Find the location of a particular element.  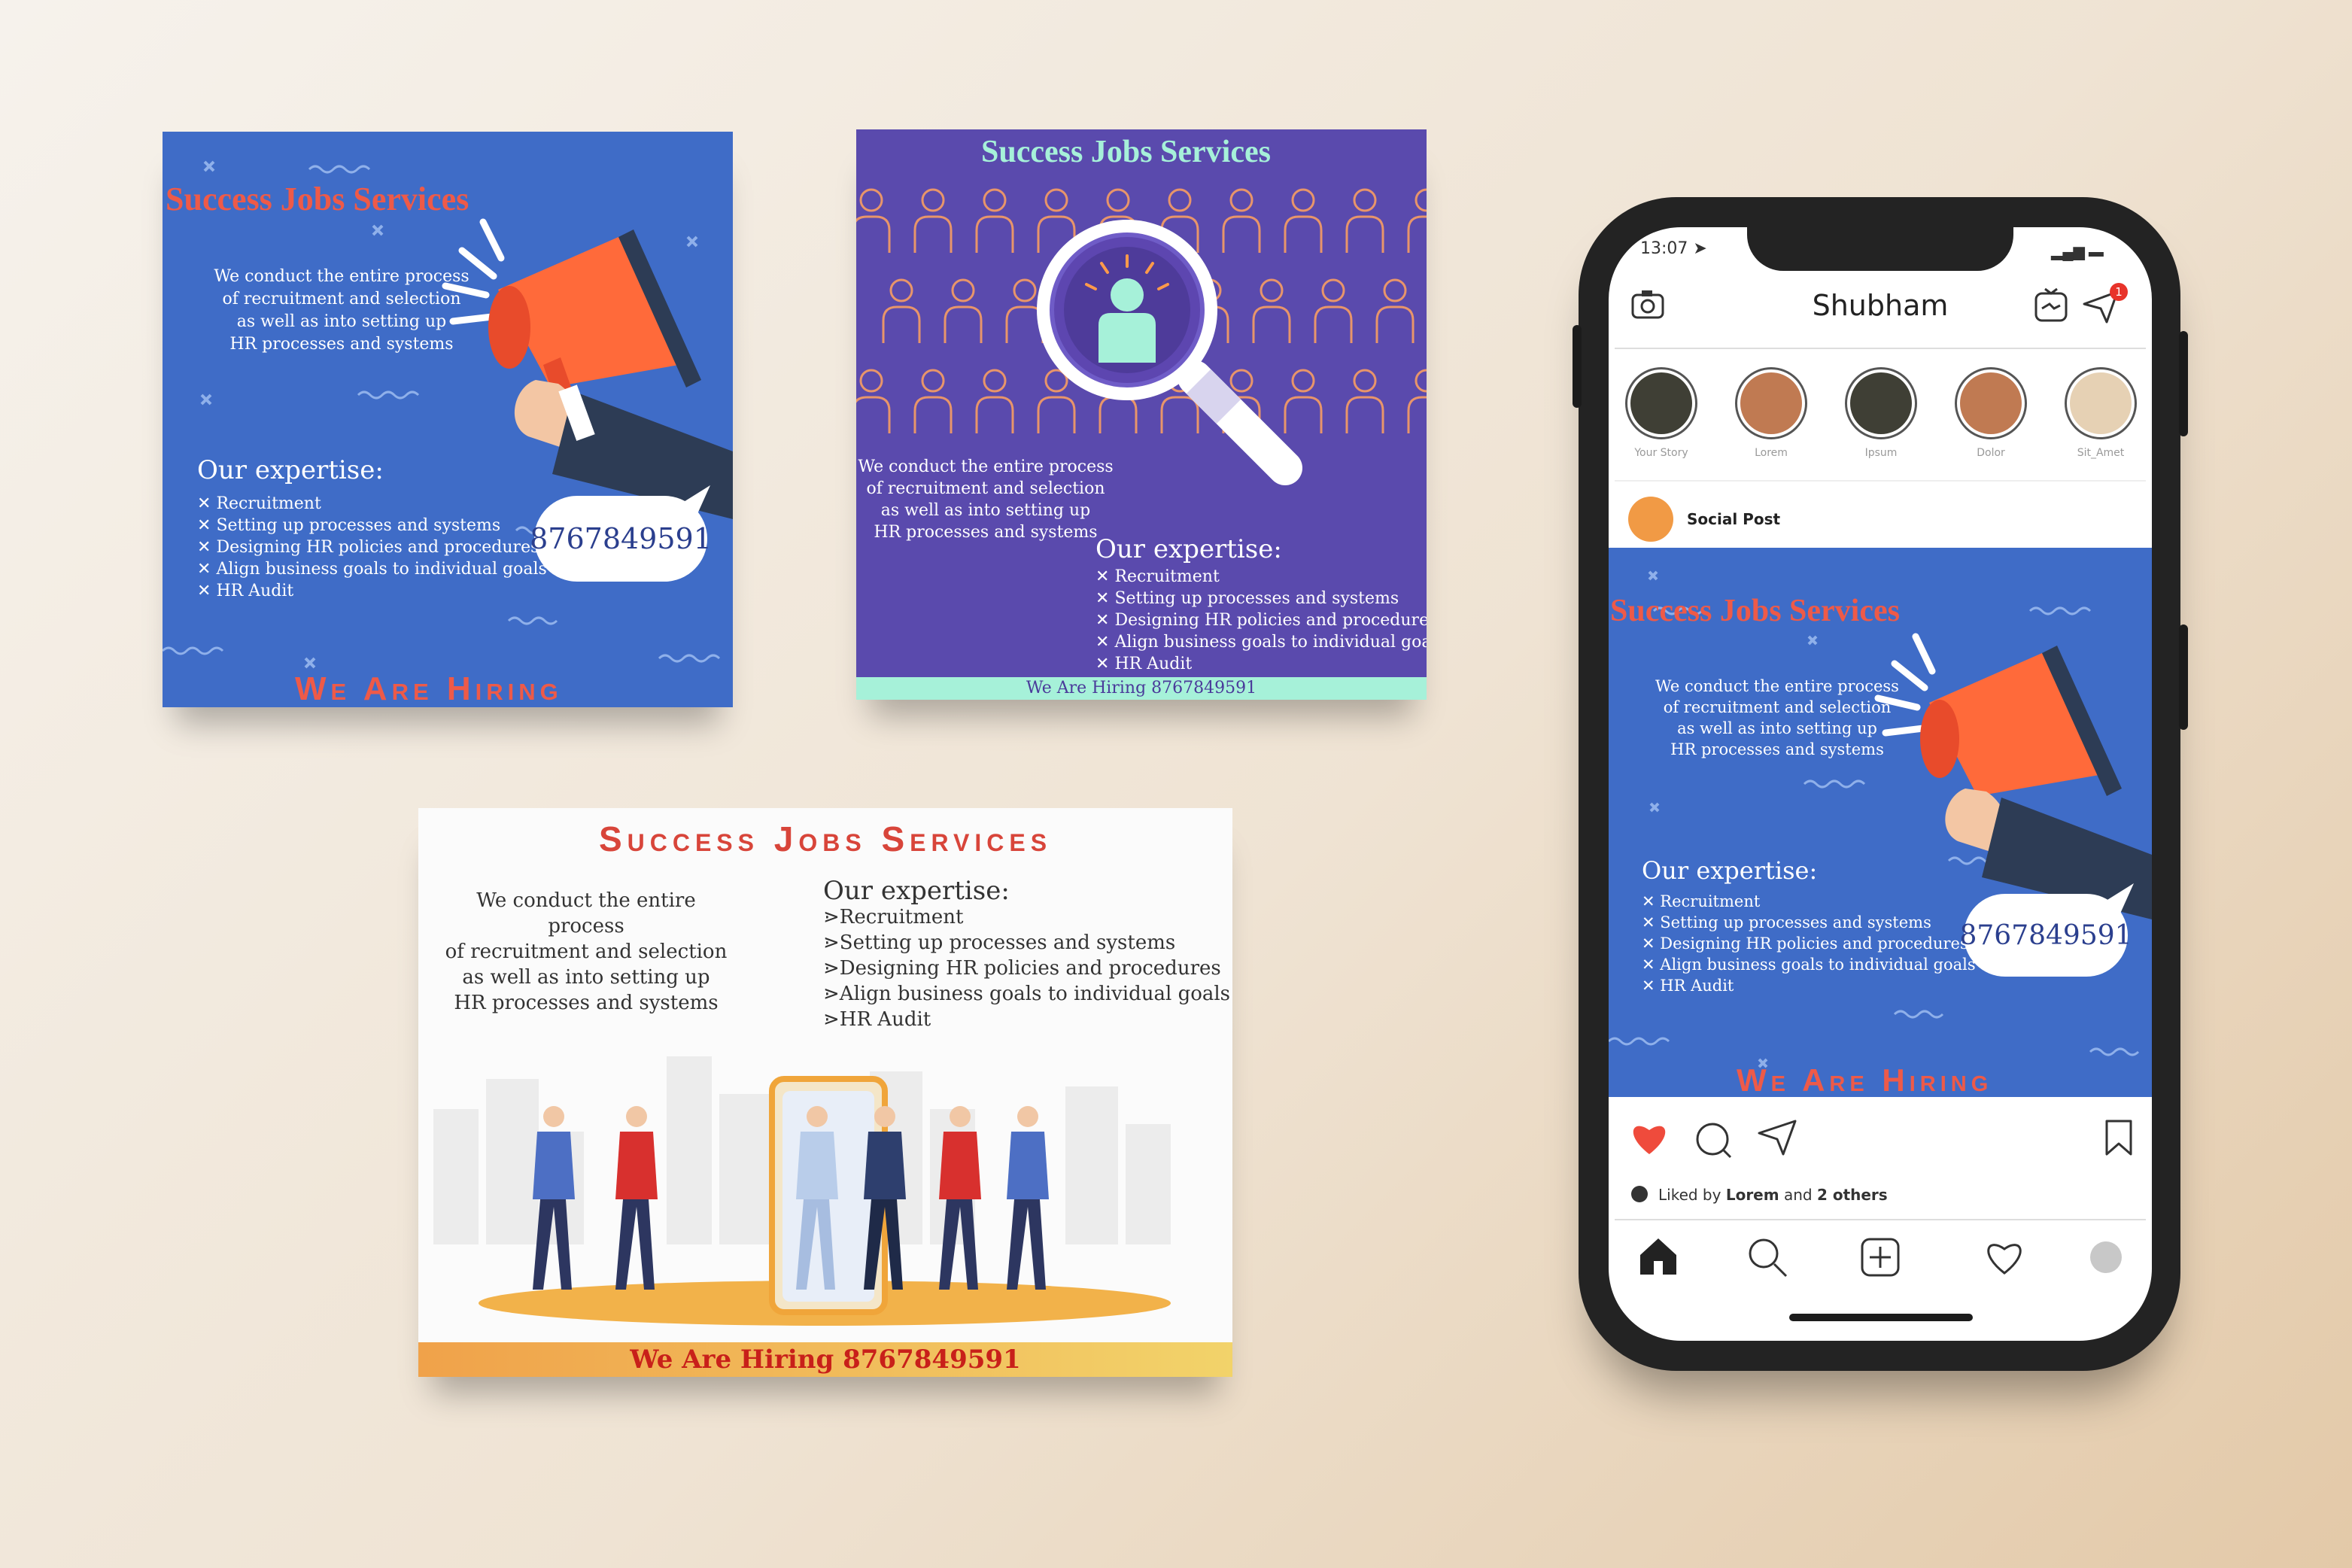

story-item: Sit_Amet is located at coordinates (2100, 413).